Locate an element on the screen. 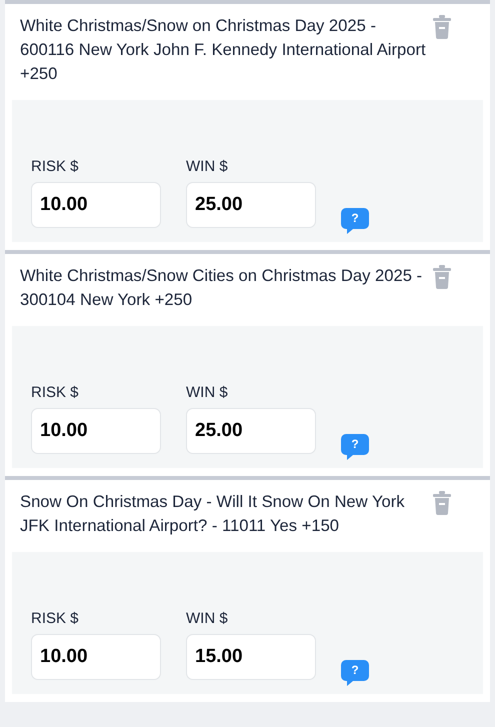  bet-title: White Christmas/Snow Cities on Christmas Day 2025 - 300104 New York +250 is located at coordinates (222, 288).